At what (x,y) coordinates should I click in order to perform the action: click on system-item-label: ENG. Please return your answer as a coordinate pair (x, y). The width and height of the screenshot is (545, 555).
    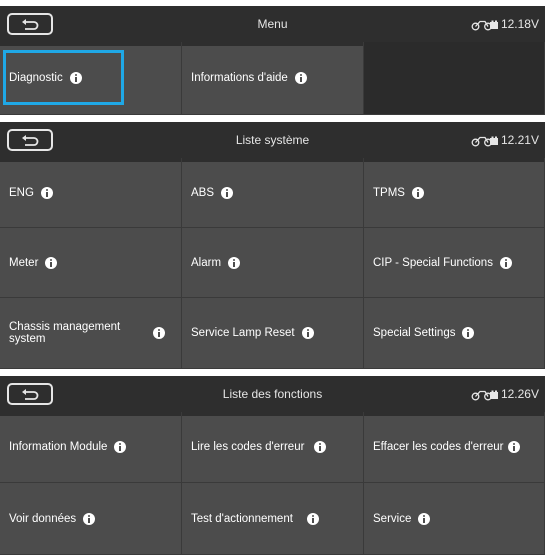
    Looking at the image, I should click on (21, 192).